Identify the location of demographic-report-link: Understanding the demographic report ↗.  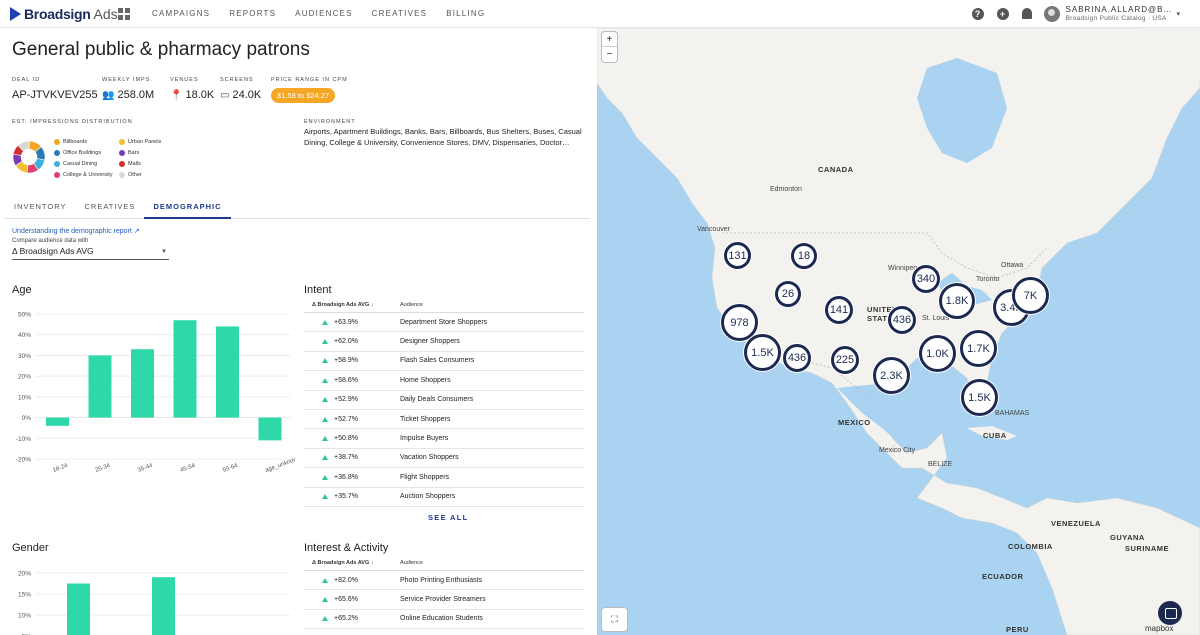
(76, 231).